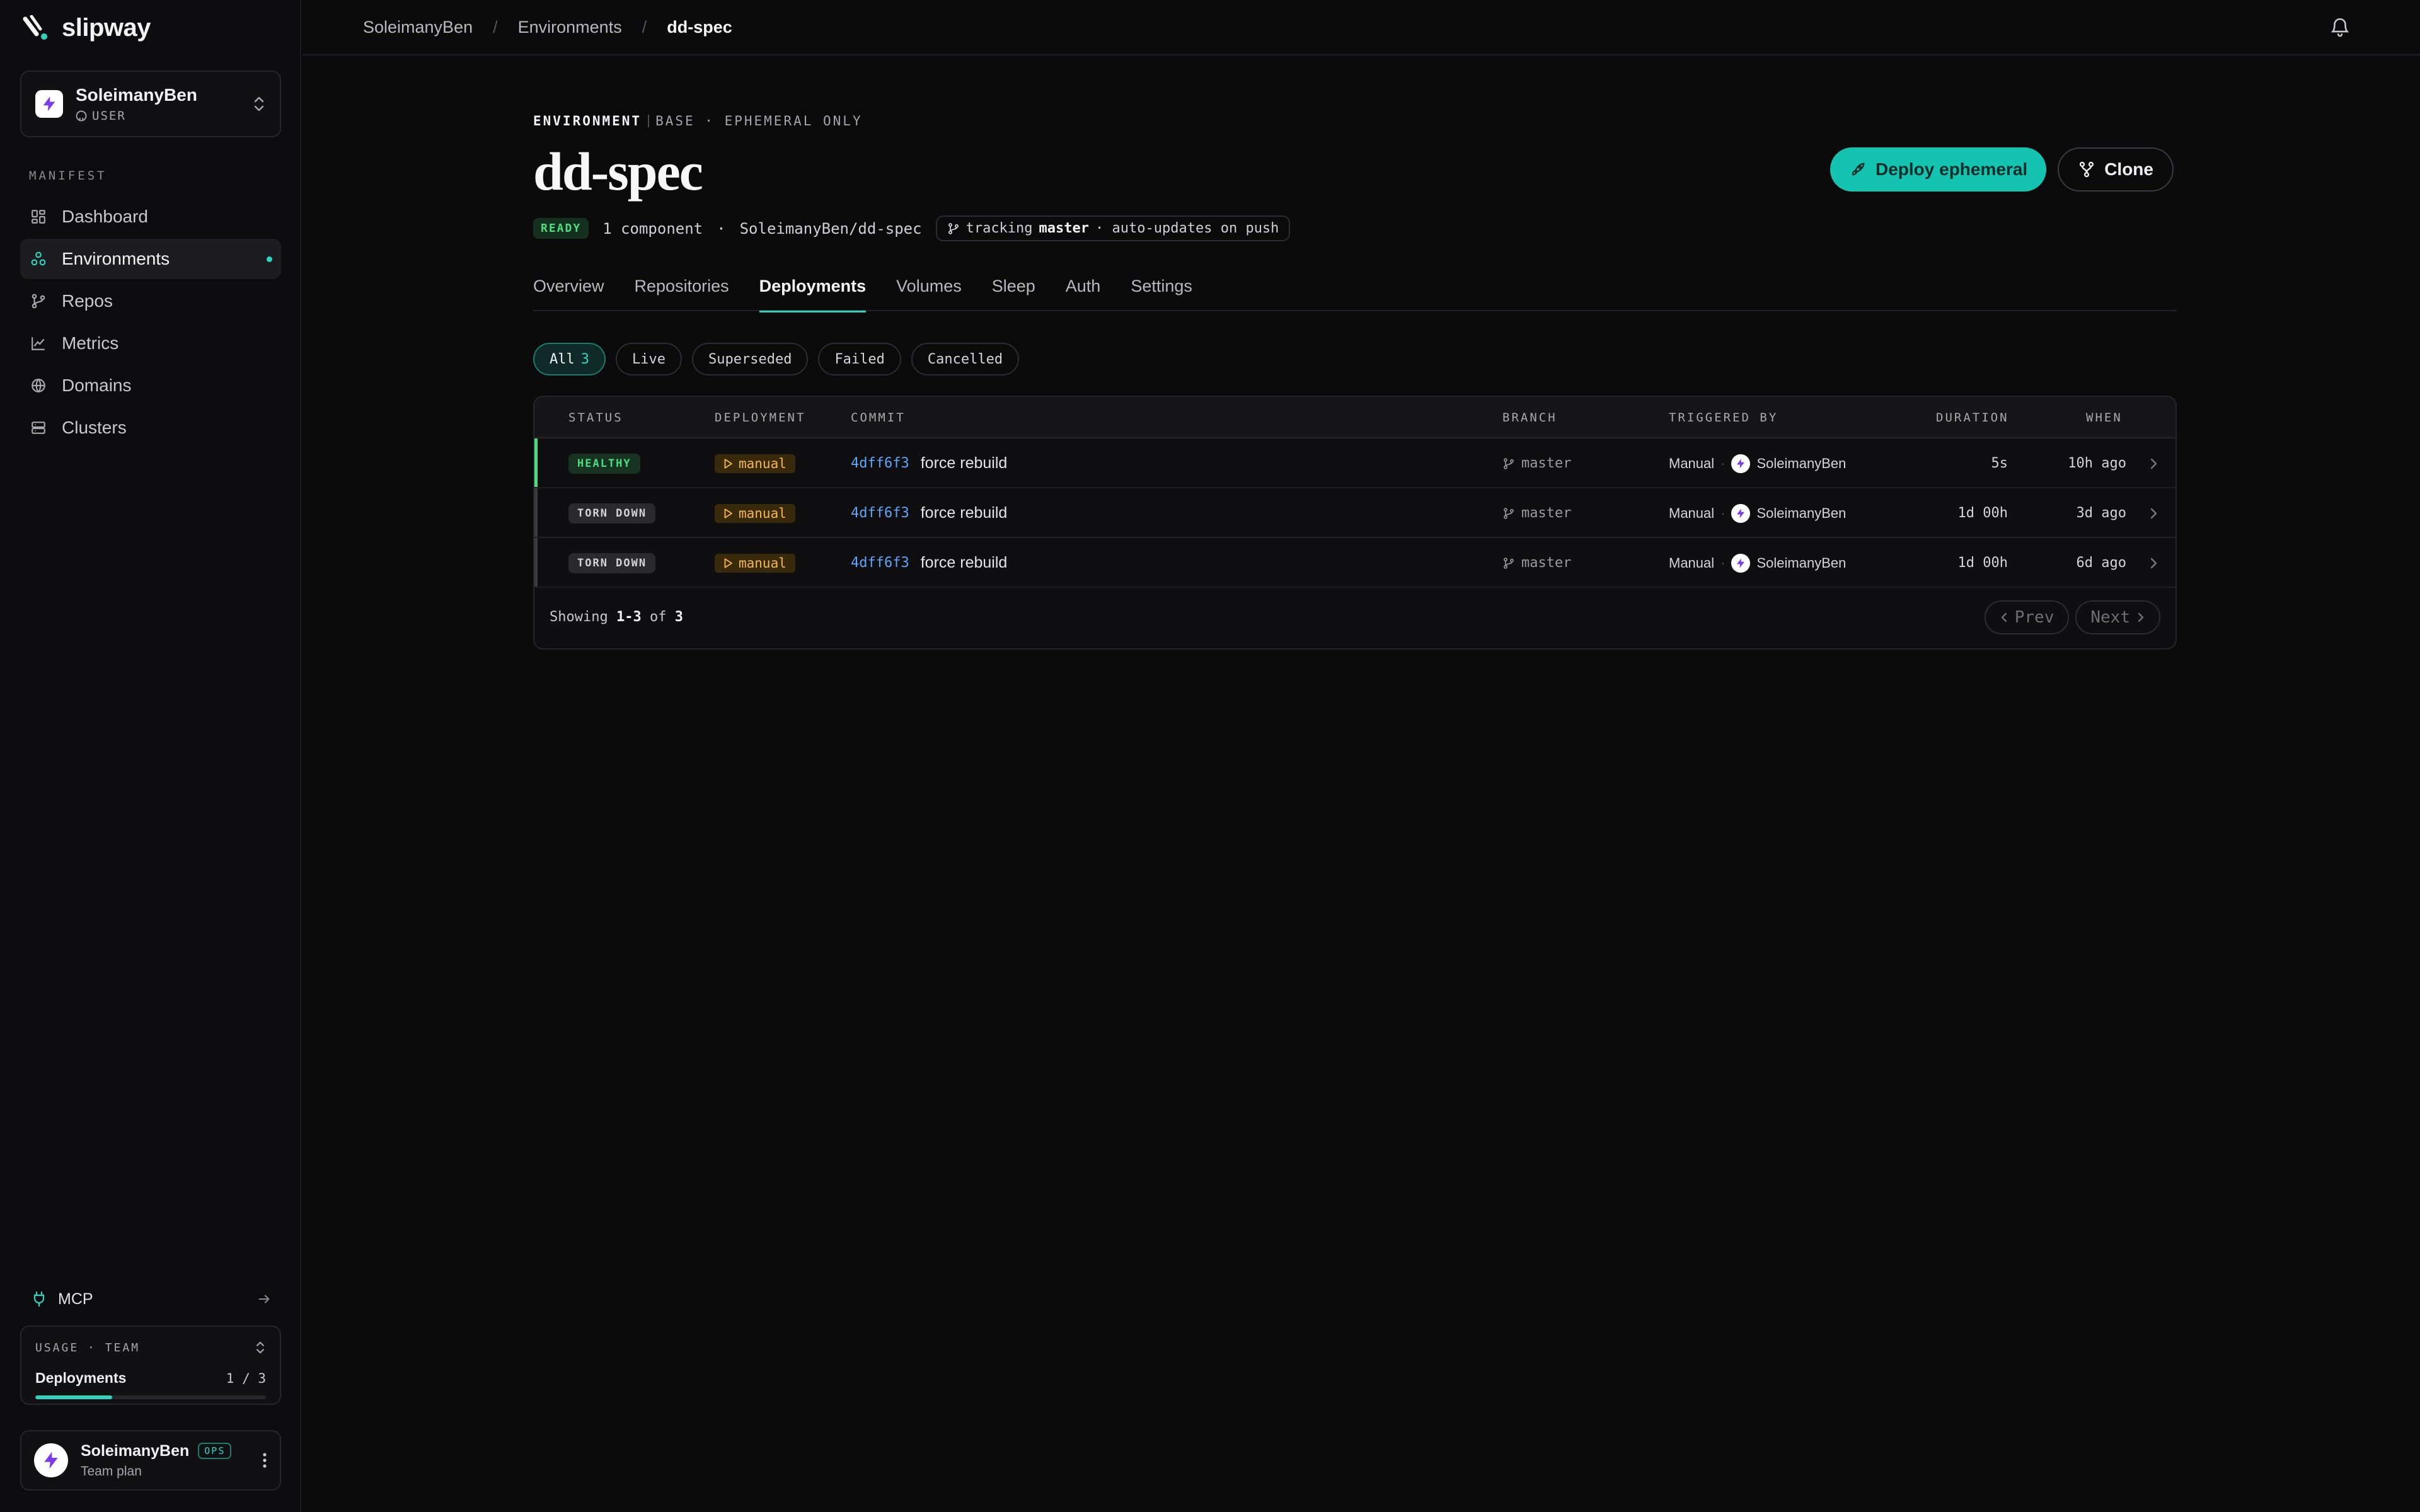 The height and width of the screenshot is (1512, 2420). I want to click on sidebar-item-environments: Environments, so click(150, 259).